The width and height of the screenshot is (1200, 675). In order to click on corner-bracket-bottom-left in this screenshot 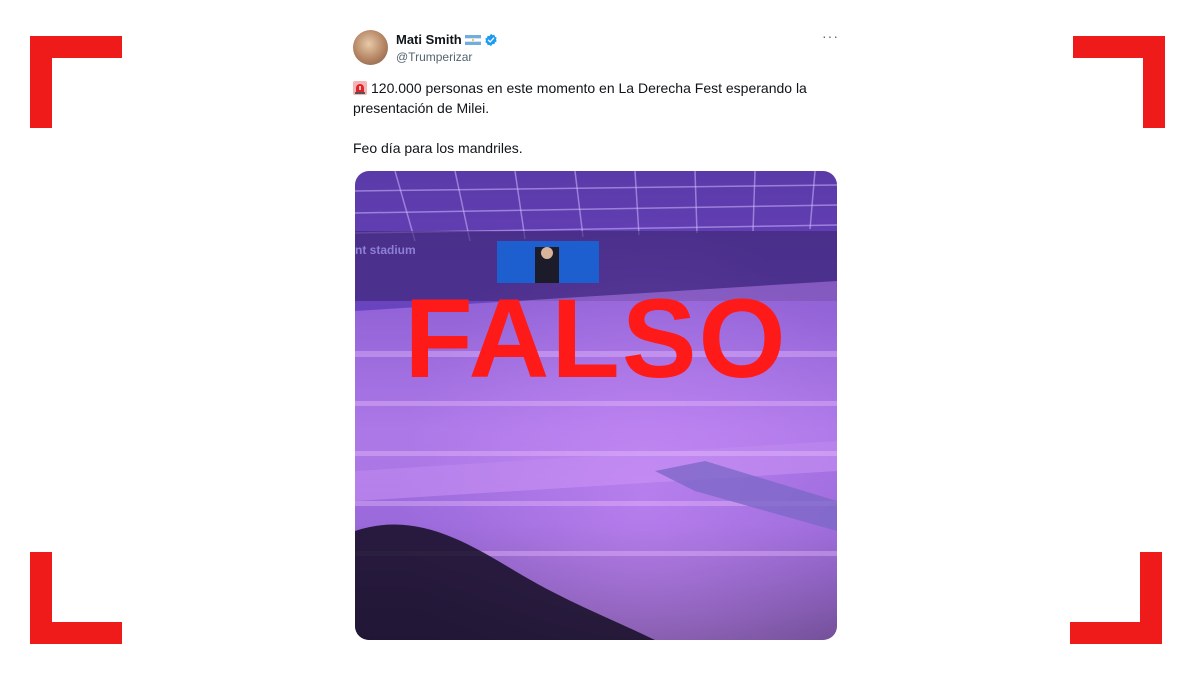, I will do `click(76, 598)`.